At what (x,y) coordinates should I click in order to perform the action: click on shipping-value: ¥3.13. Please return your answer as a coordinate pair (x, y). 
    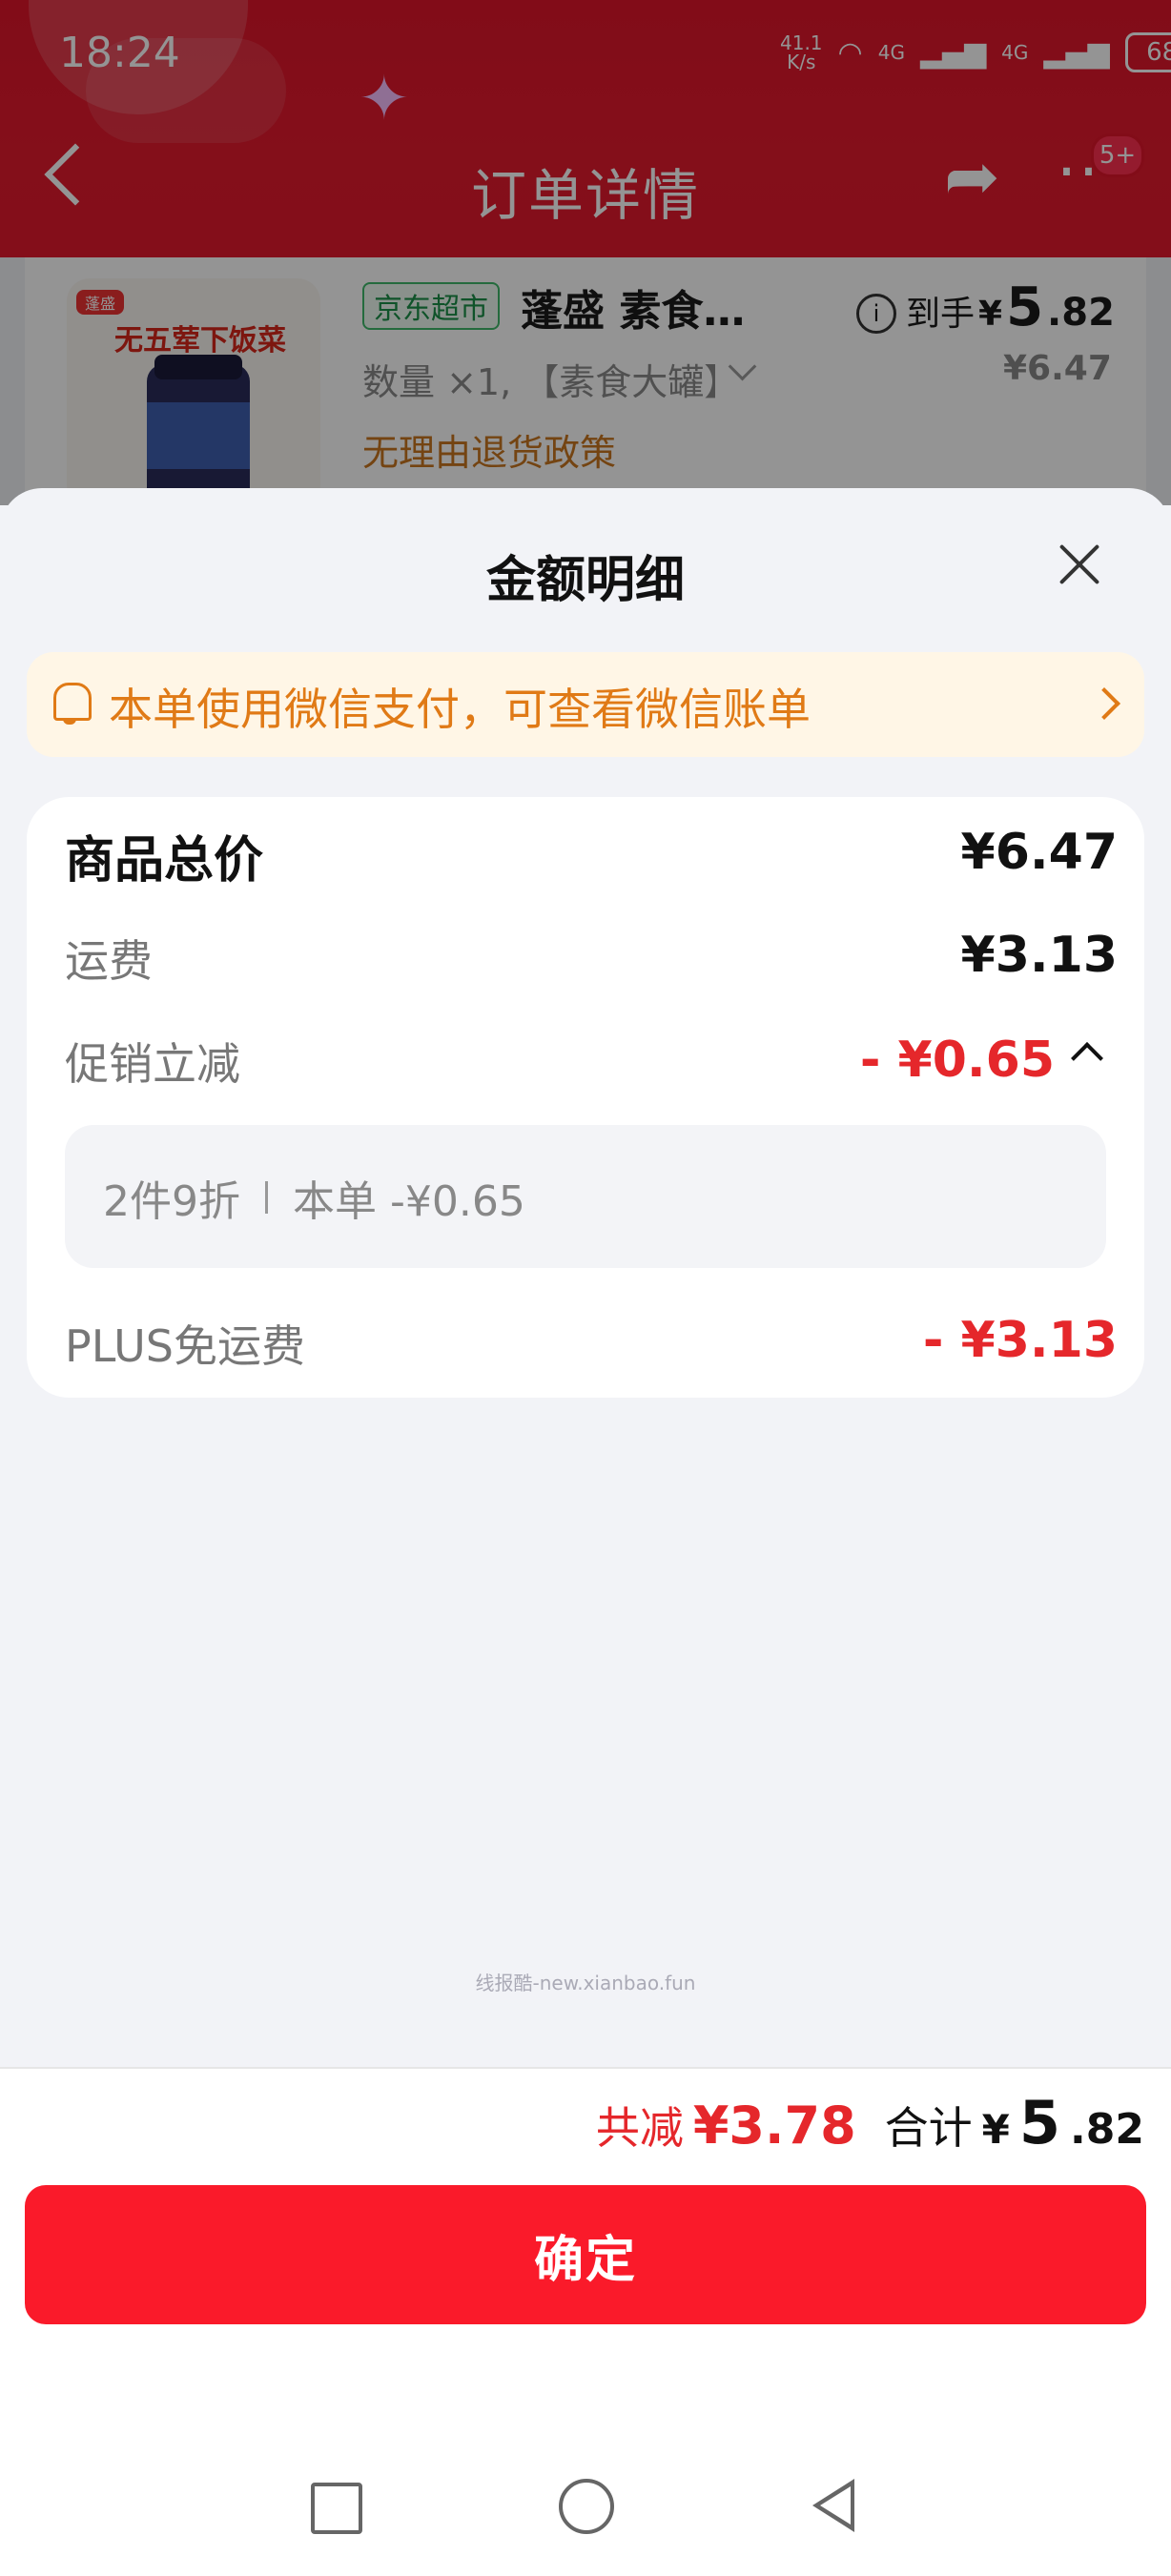
    Looking at the image, I should click on (1039, 955).